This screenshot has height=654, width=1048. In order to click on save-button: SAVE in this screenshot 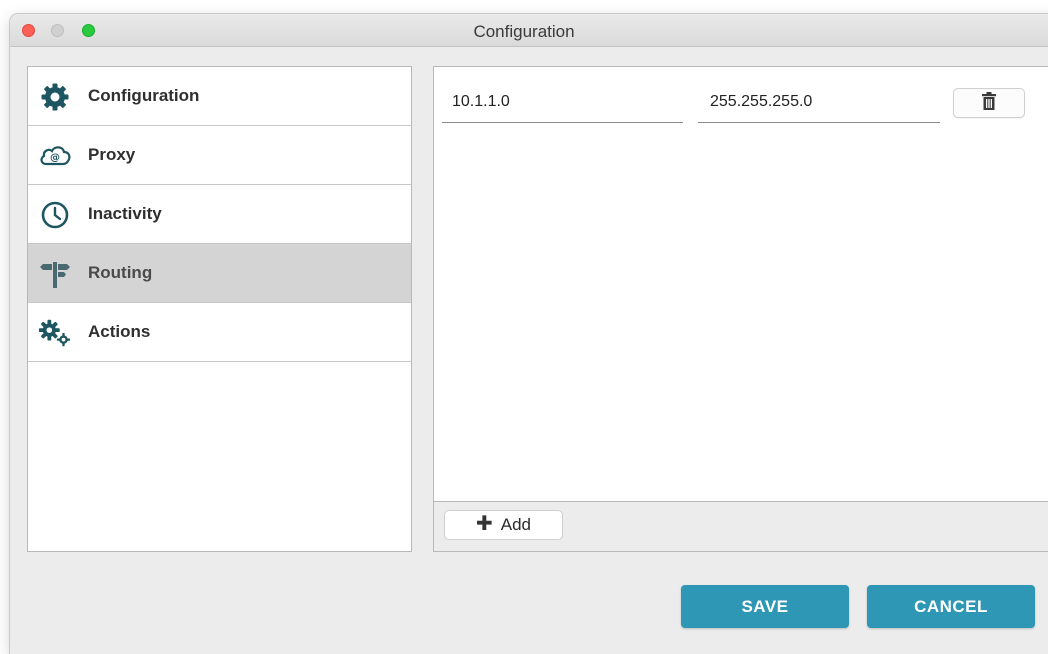, I will do `click(765, 606)`.